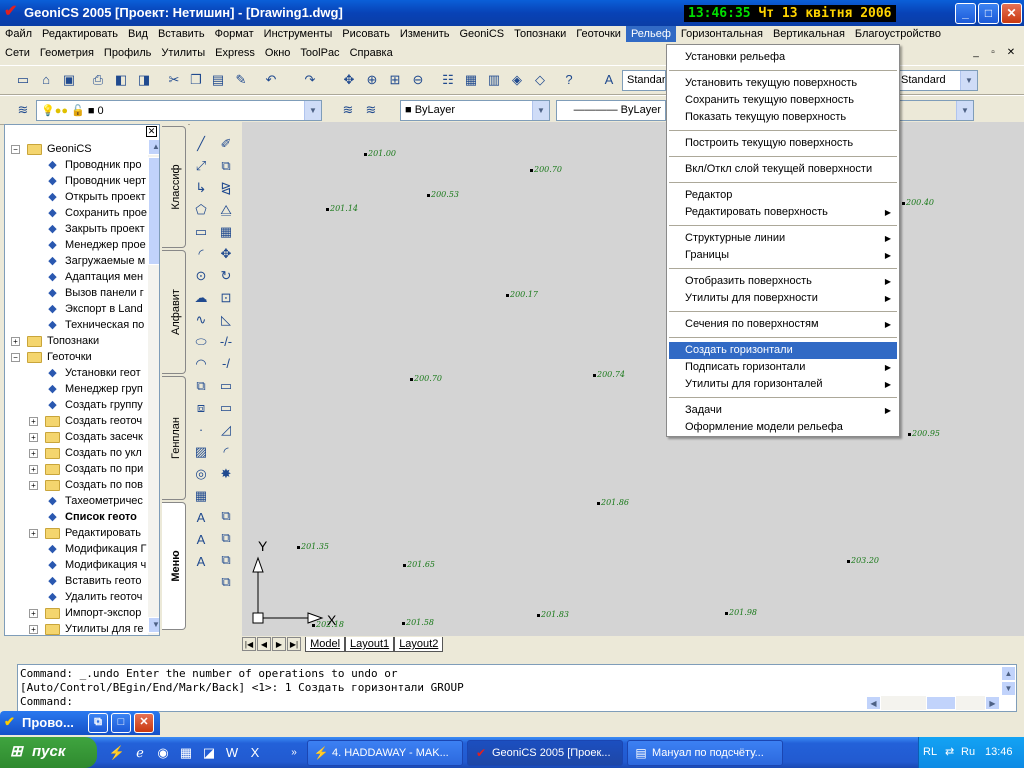 This screenshot has height=768, width=1024. Describe the element at coordinates (298, 34) in the screenshot. I see `menu-item-5: Инструменты` at that location.